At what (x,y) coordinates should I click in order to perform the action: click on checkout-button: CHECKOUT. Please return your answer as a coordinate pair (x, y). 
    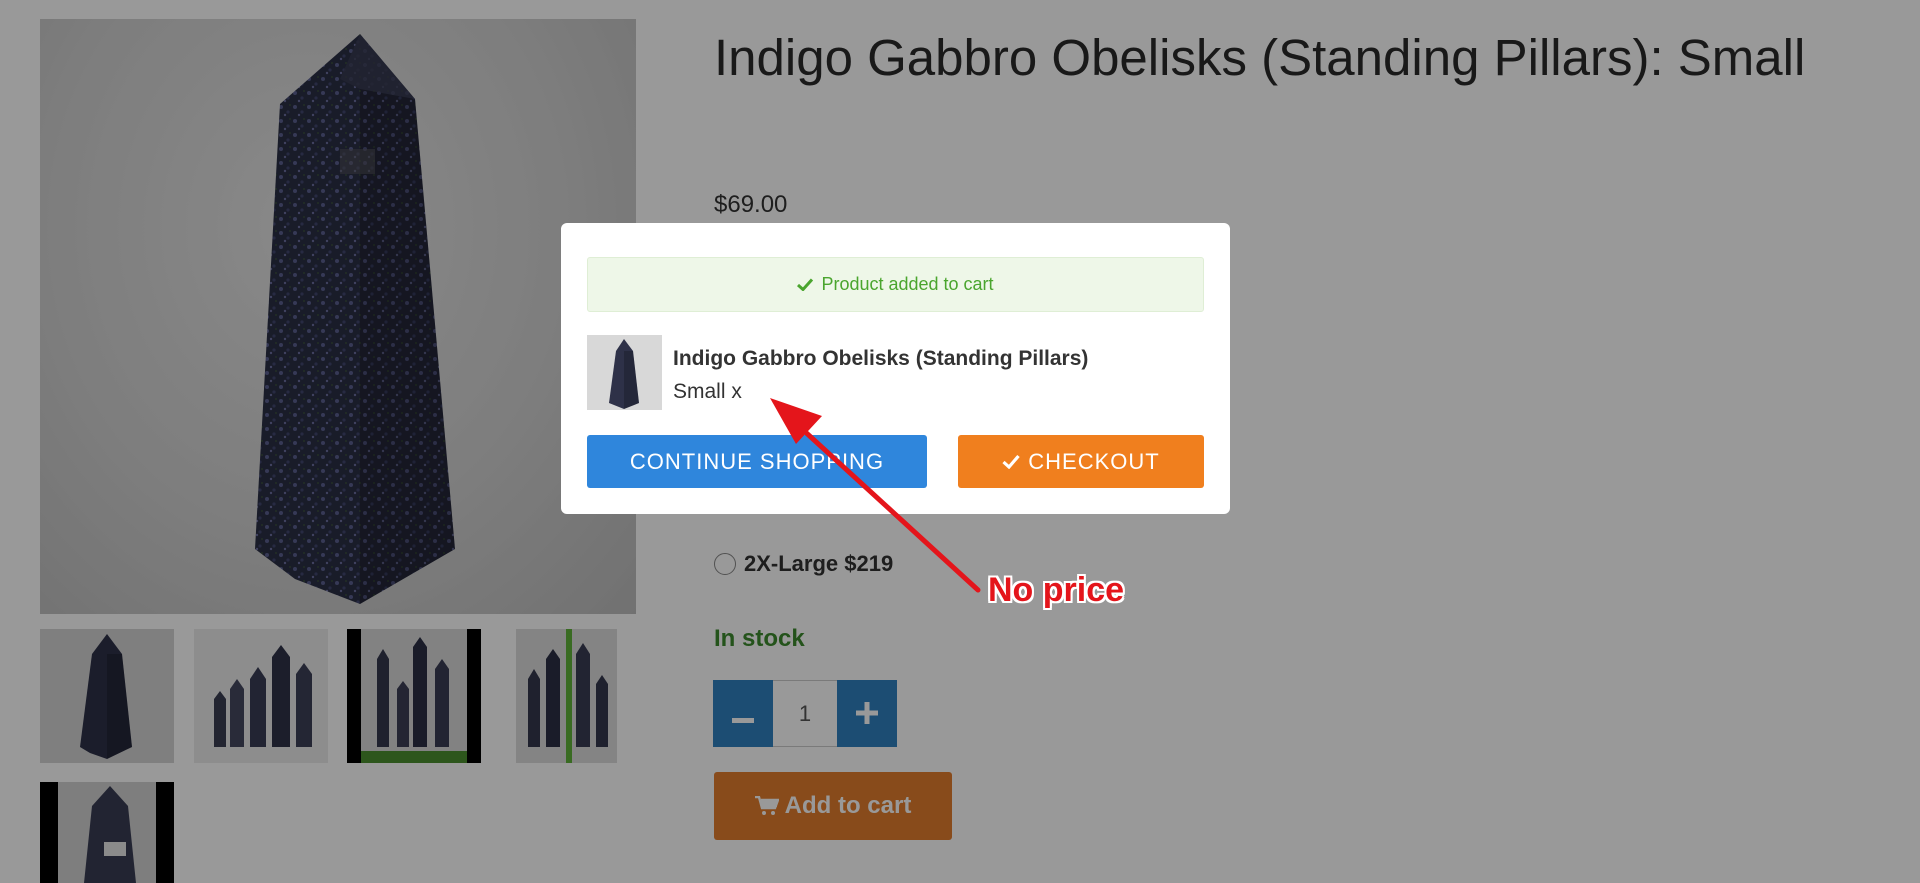
    Looking at the image, I should click on (1081, 461).